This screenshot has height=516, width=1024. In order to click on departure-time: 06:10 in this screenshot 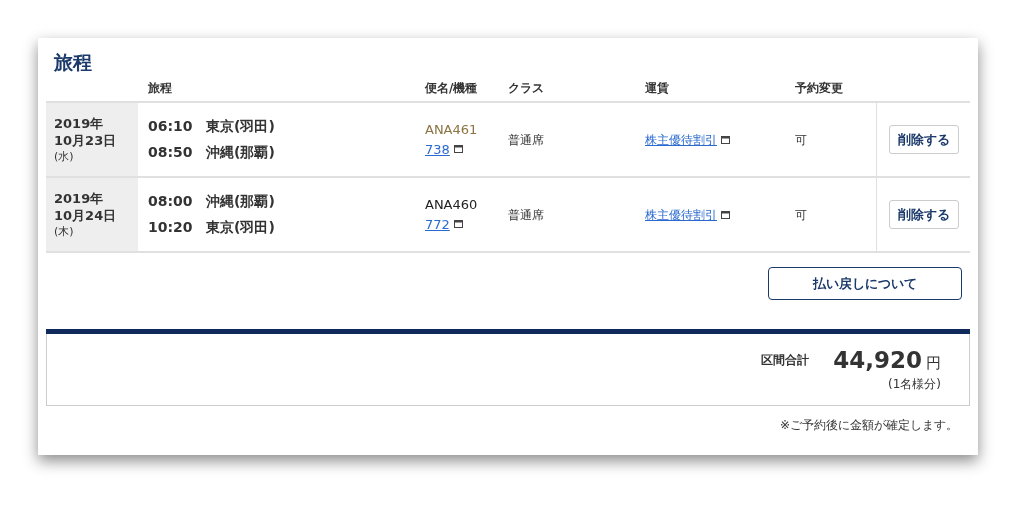, I will do `click(171, 126)`.